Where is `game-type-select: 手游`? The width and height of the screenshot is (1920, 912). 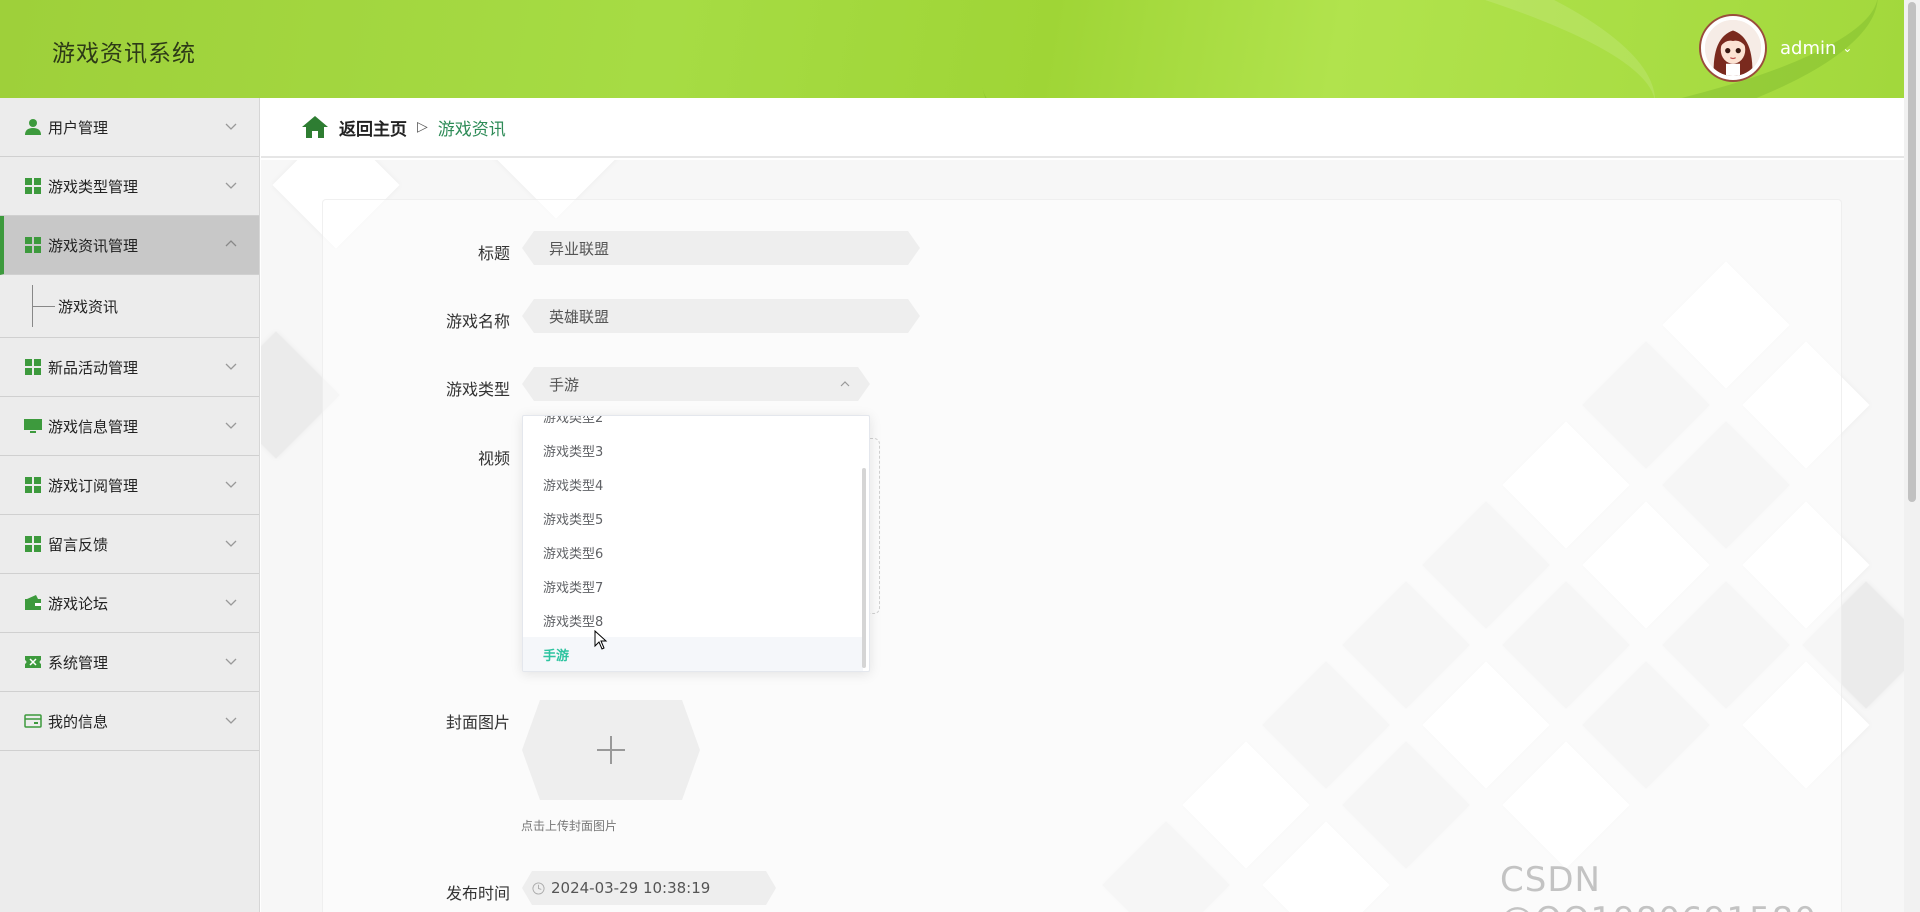 game-type-select: 手游 is located at coordinates (696, 384).